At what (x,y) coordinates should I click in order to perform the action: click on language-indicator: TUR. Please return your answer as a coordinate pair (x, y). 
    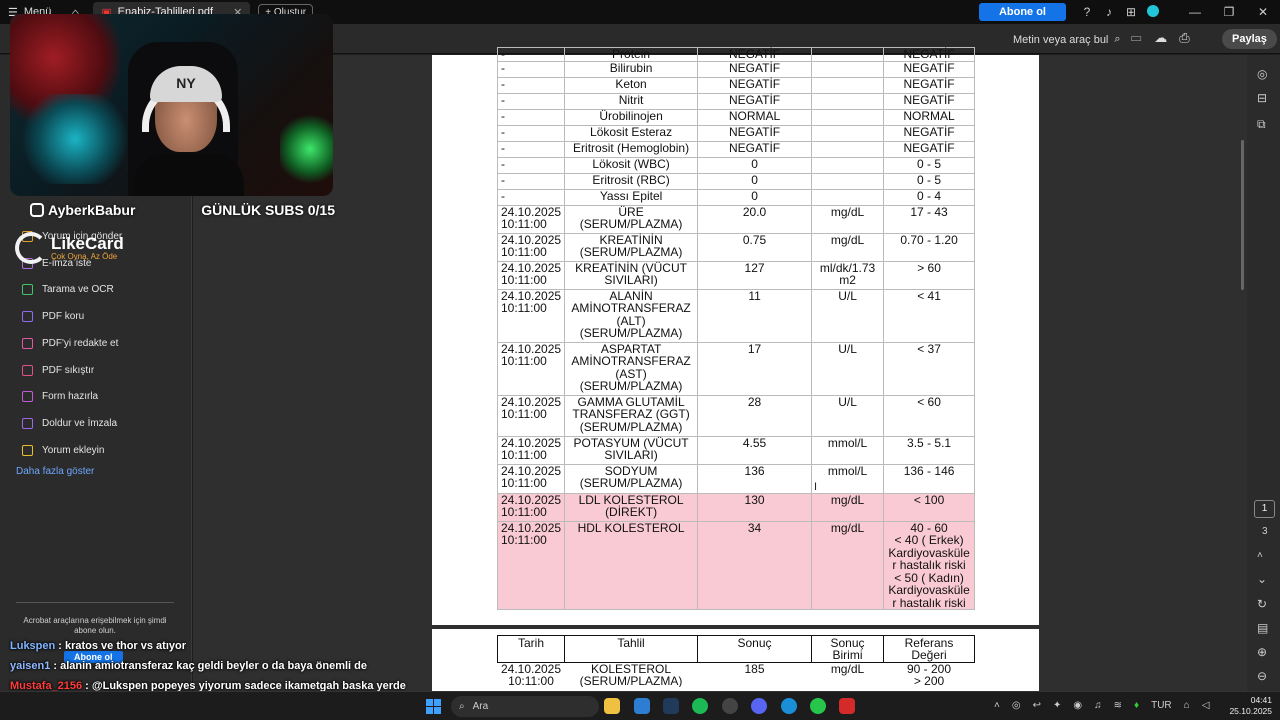
    Looking at the image, I should click on (1161, 705).